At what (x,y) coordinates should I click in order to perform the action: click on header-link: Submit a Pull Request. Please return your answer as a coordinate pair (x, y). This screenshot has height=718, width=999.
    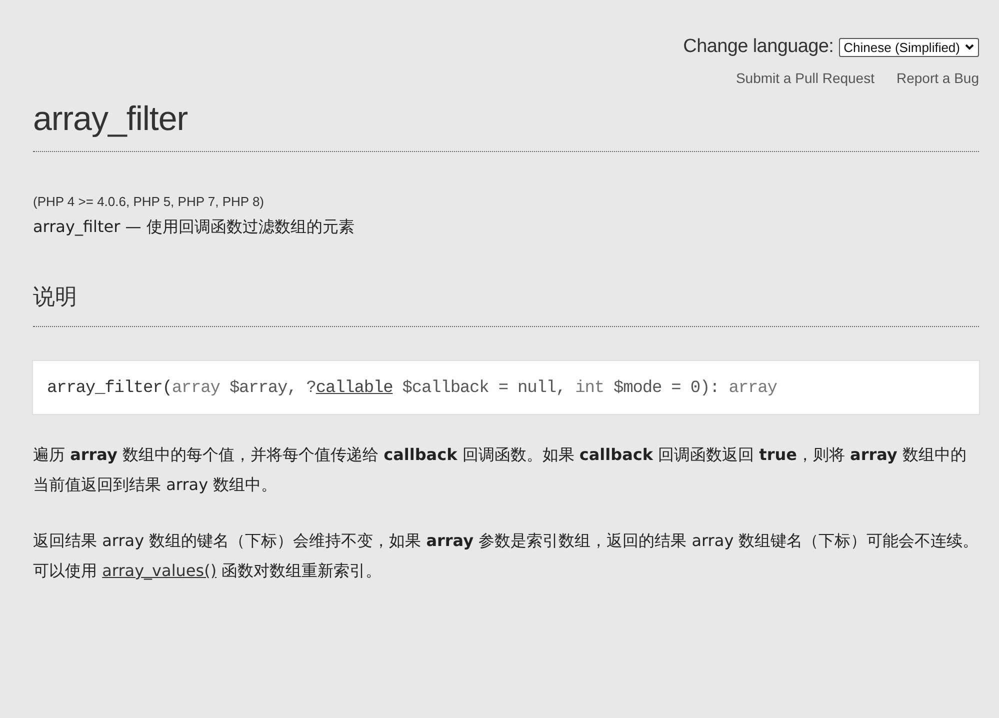
    Looking at the image, I should click on (805, 78).